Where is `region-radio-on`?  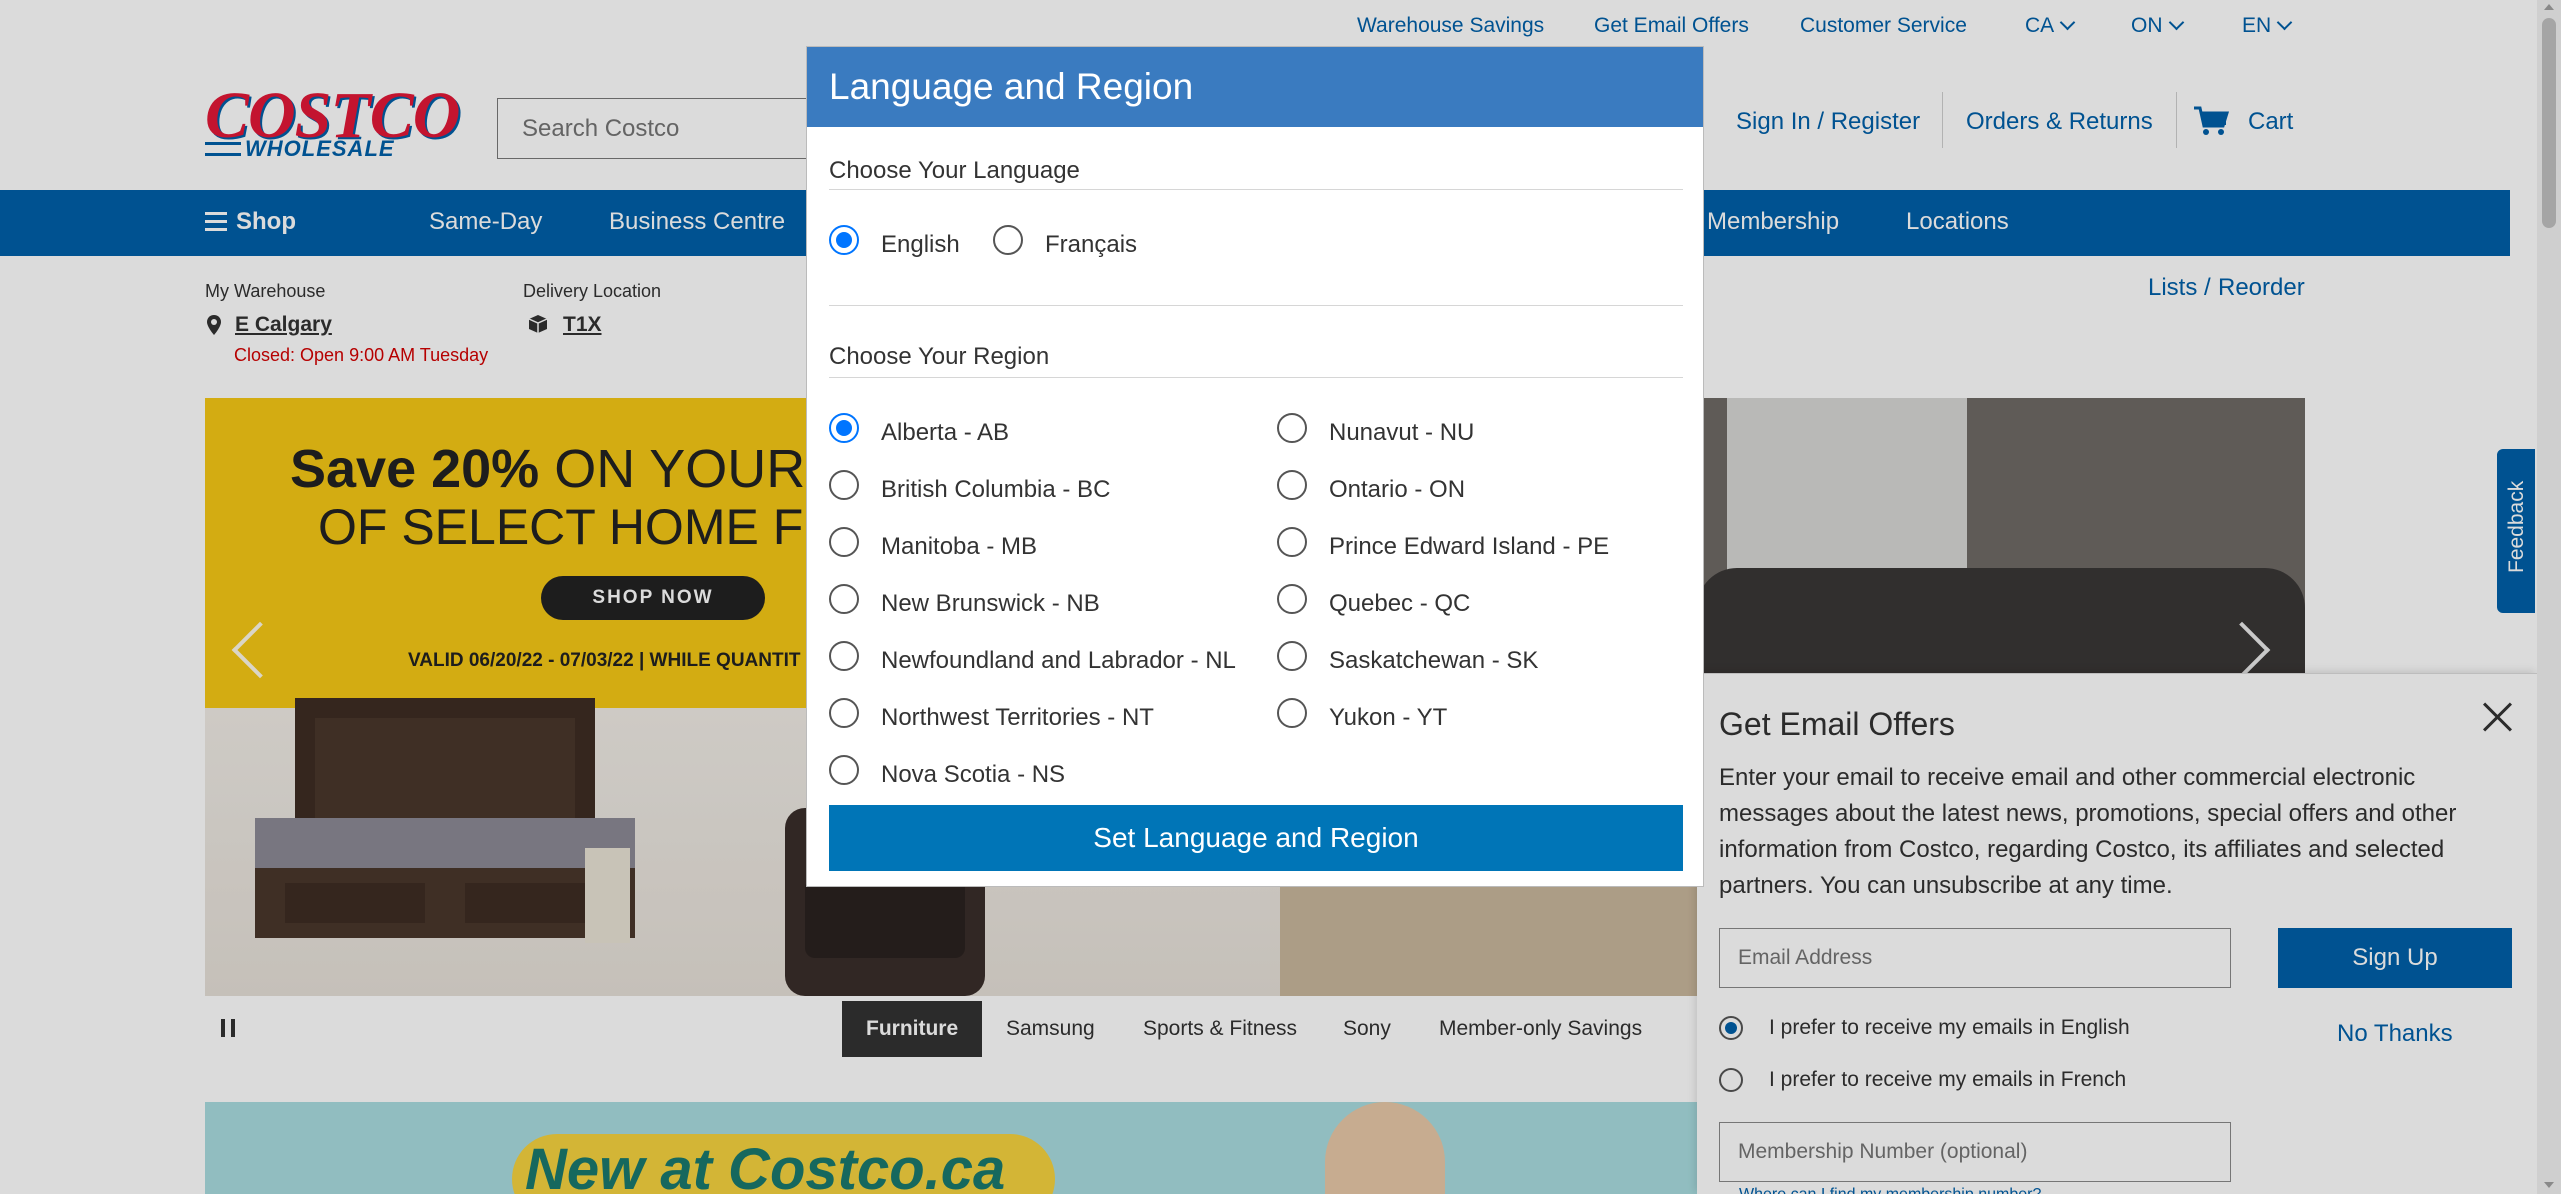 region-radio-on is located at coordinates (1292, 485).